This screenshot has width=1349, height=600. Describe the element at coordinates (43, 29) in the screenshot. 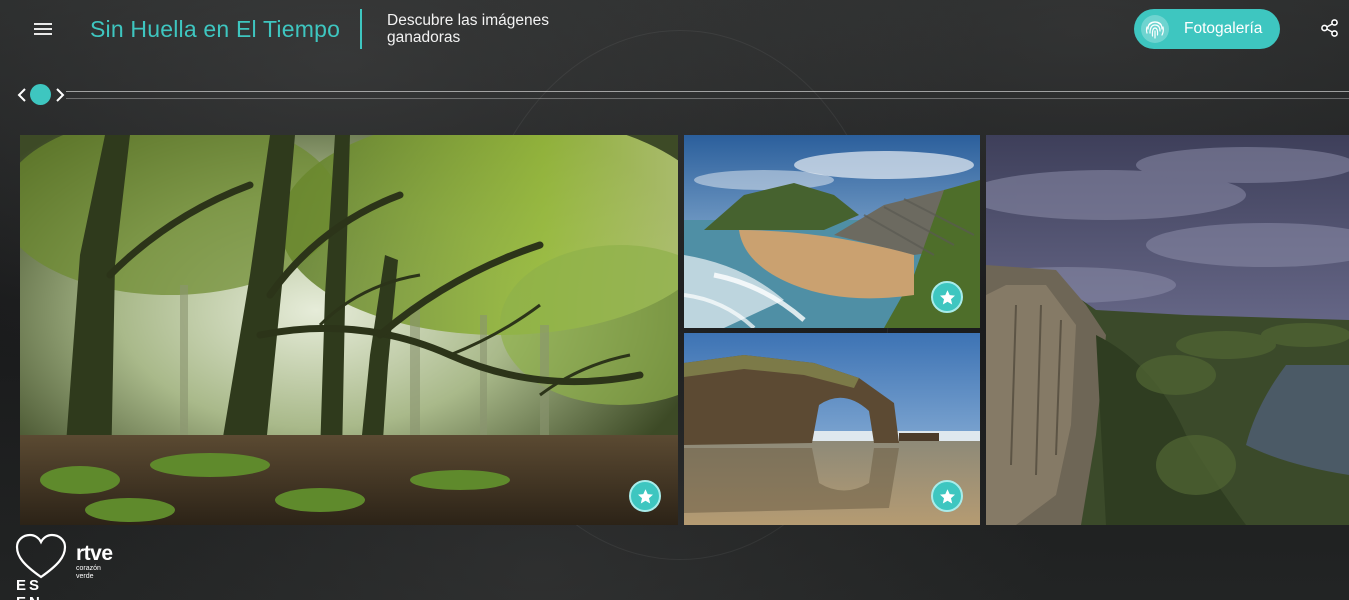

I see `hamburger-menu-icon` at that location.